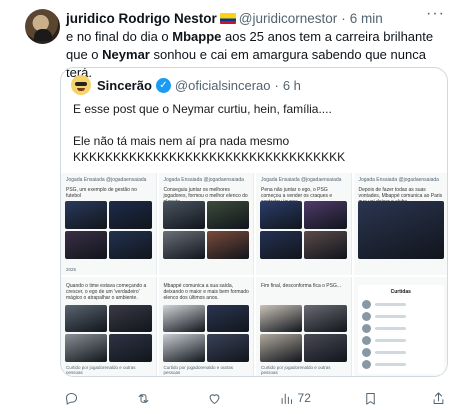 This screenshot has width=457, height=414. What do you see at coordinates (255, 398) in the screenshot?
I see `tweet-actions: 72` at bounding box center [255, 398].